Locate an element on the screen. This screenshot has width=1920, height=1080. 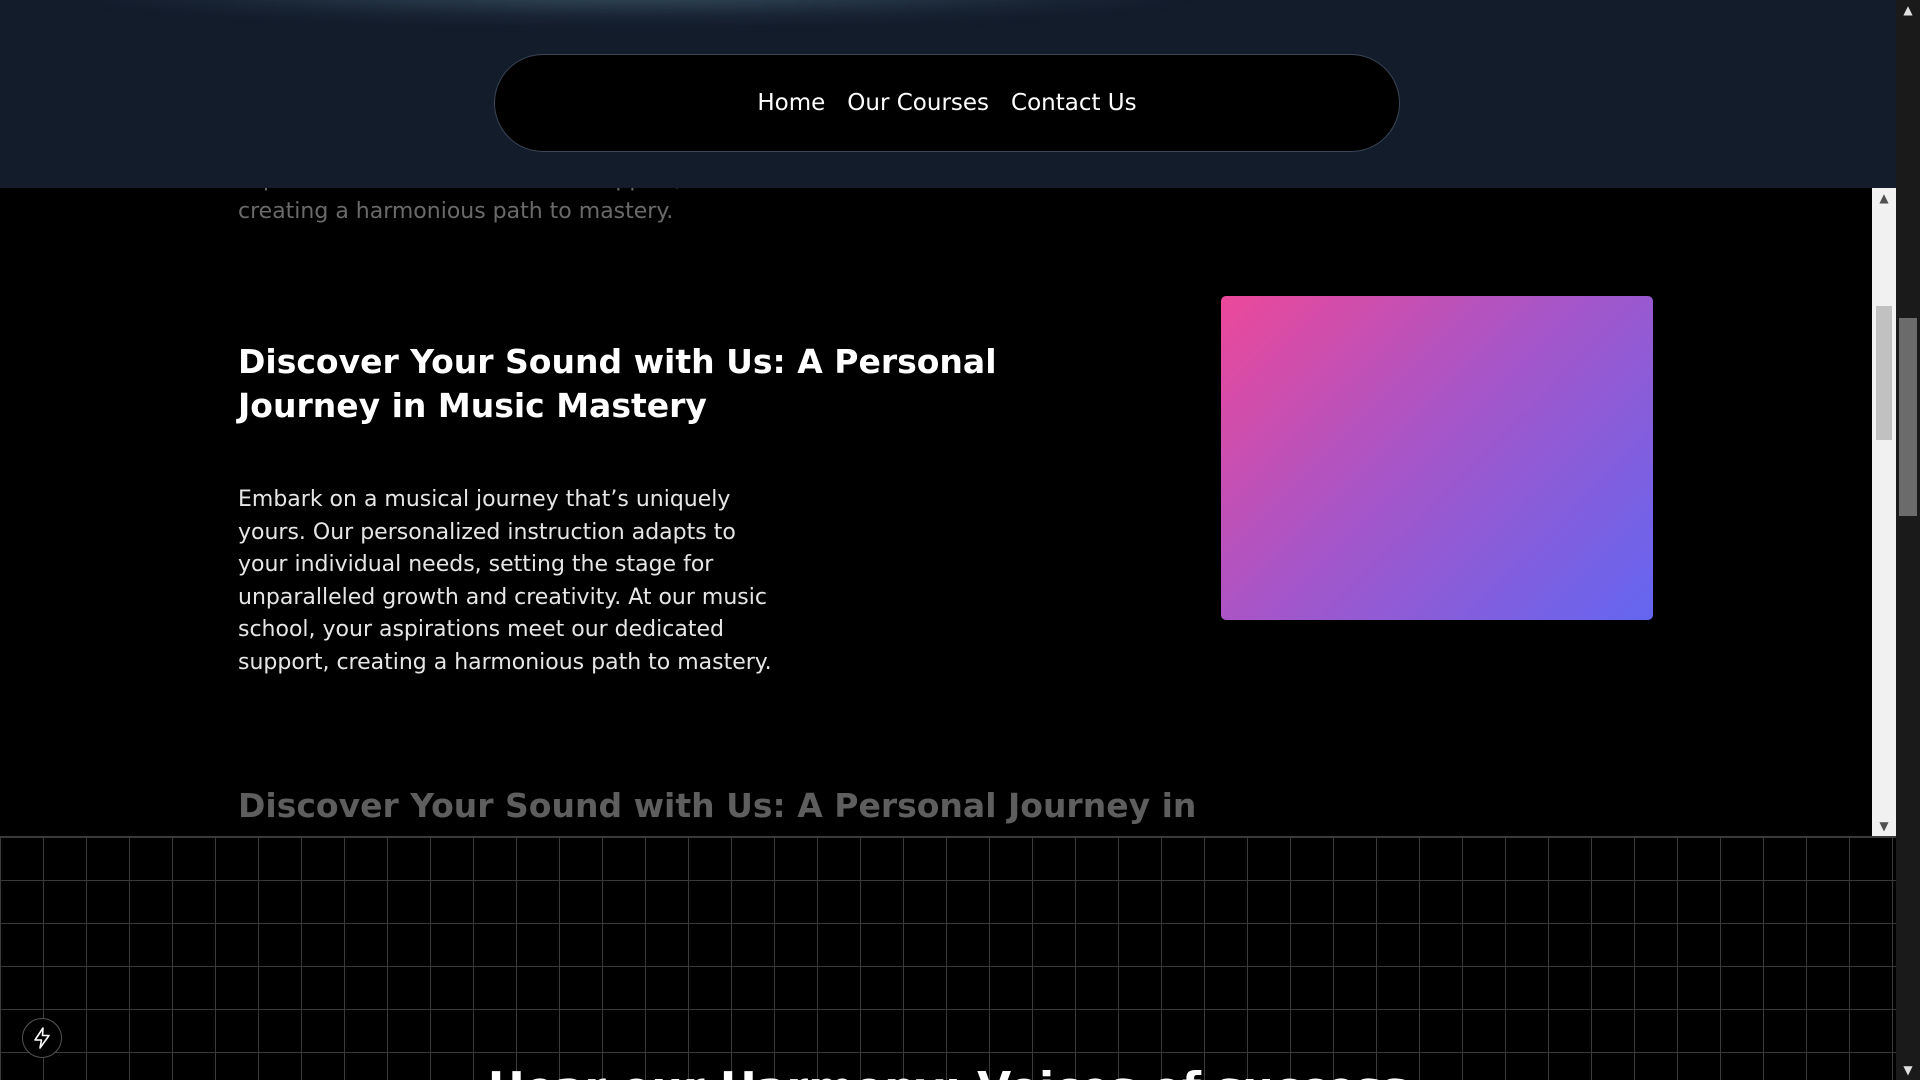
lightning-bolt-icon is located at coordinates (42, 1038).